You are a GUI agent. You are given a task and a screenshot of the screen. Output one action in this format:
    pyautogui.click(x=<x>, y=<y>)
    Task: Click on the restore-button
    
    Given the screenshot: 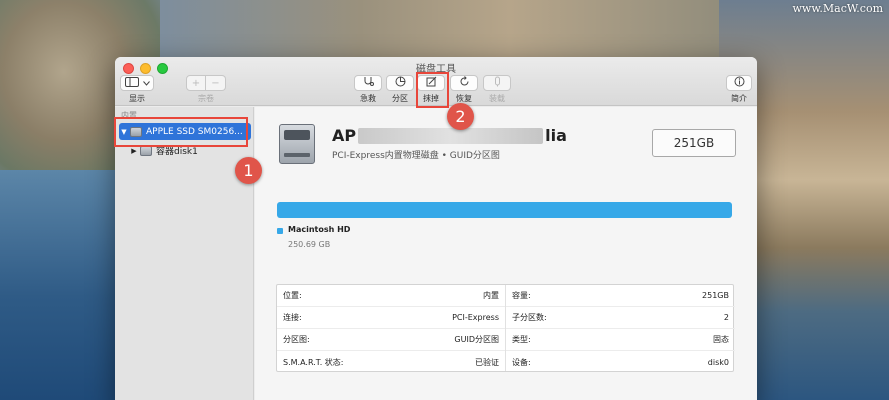 What is the action you would take?
    pyautogui.click(x=464, y=83)
    